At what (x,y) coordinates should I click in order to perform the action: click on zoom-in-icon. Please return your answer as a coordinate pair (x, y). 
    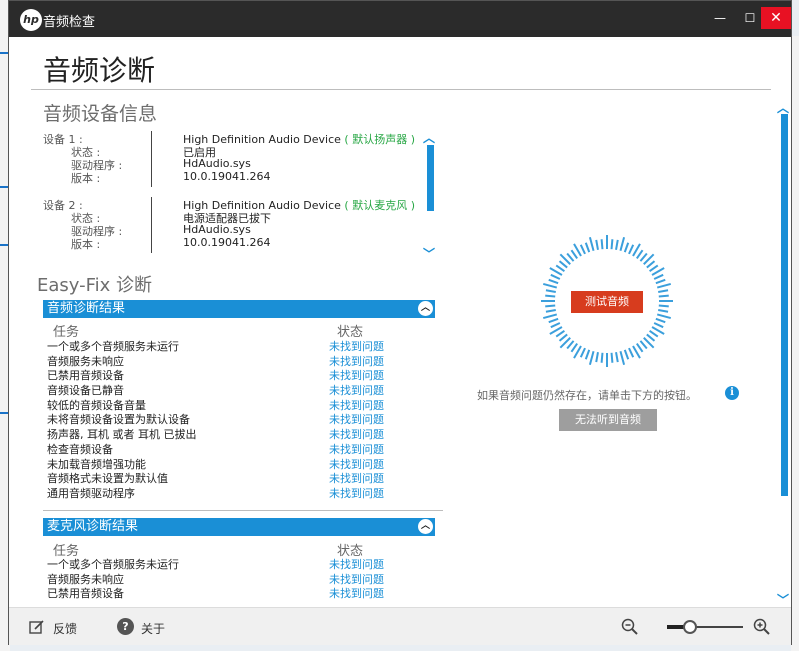
    Looking at the image, I should click on (762, 627).